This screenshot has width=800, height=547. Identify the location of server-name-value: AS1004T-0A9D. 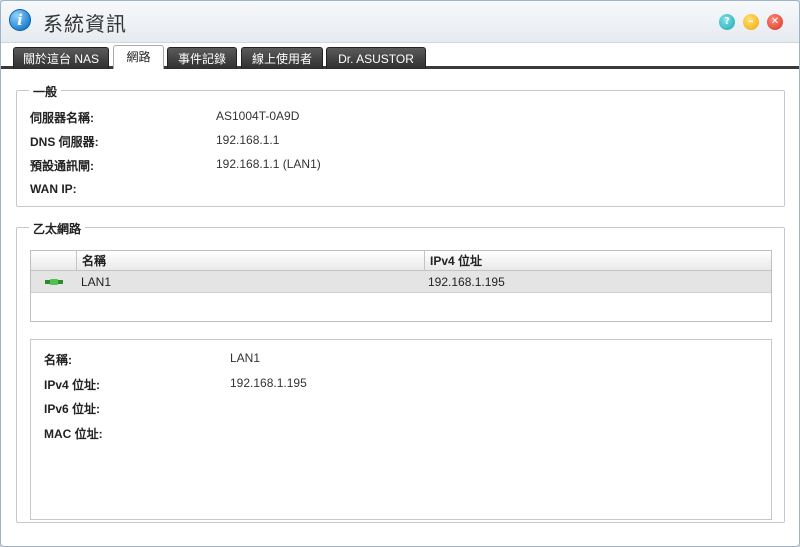
(258, 116).